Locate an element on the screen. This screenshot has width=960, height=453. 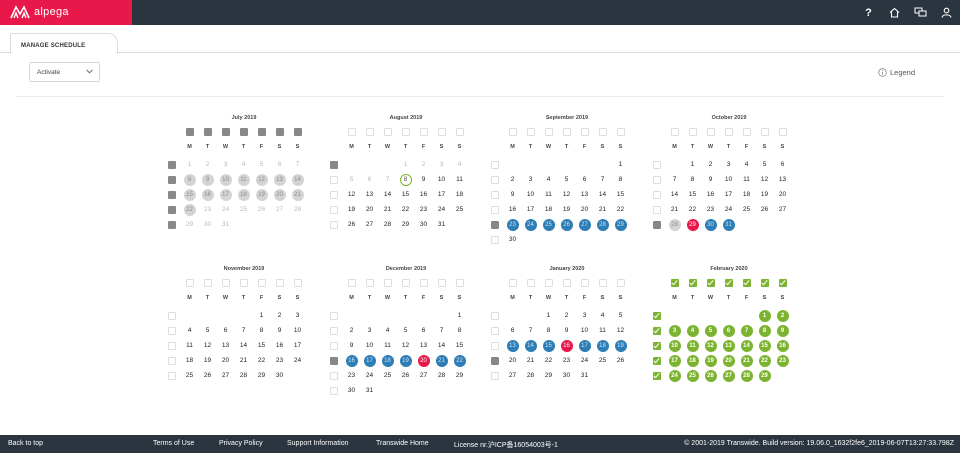
calendar-day: 20 is located at coordinates (728, 360).